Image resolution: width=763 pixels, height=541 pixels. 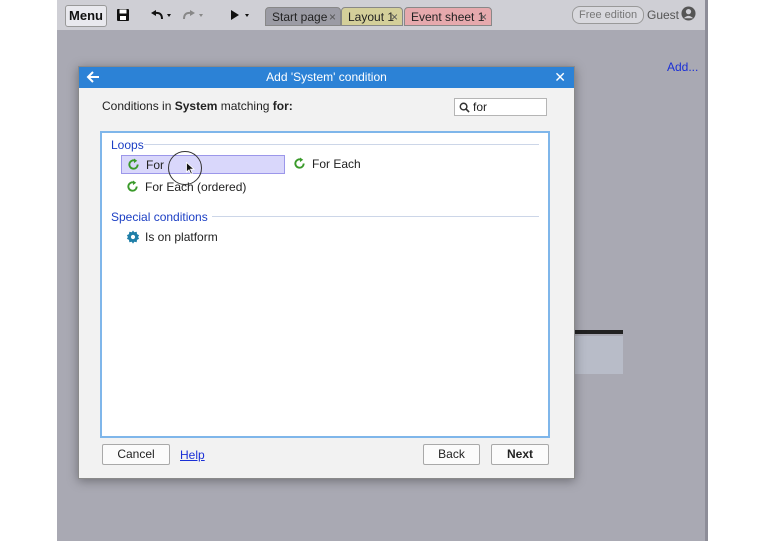 What do you see at coordinates (196, 187) in the screenshot?
I see `list-item-label: For Each (ordered)` at bounding box center [196, 187].